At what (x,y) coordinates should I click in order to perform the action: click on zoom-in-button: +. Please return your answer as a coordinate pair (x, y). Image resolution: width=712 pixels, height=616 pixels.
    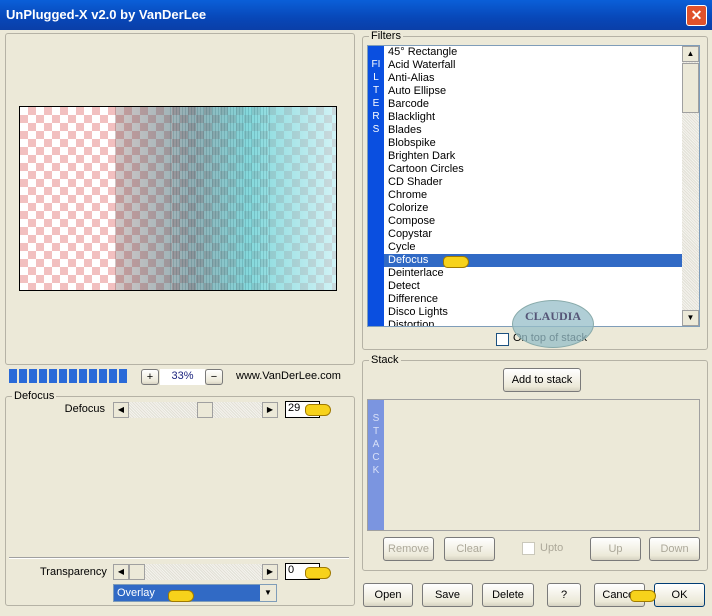
    Looking at the image, I should click on (150, 377).